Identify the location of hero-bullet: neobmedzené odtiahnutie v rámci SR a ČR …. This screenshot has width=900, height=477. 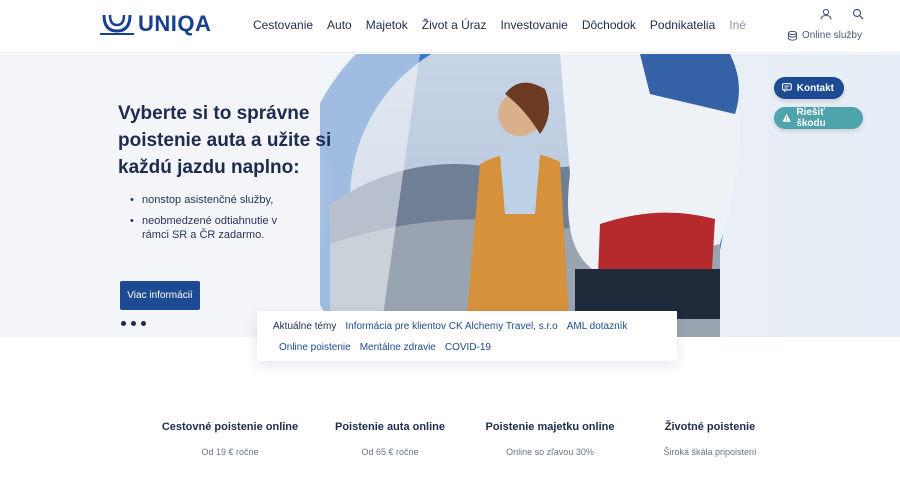
(205, 228).